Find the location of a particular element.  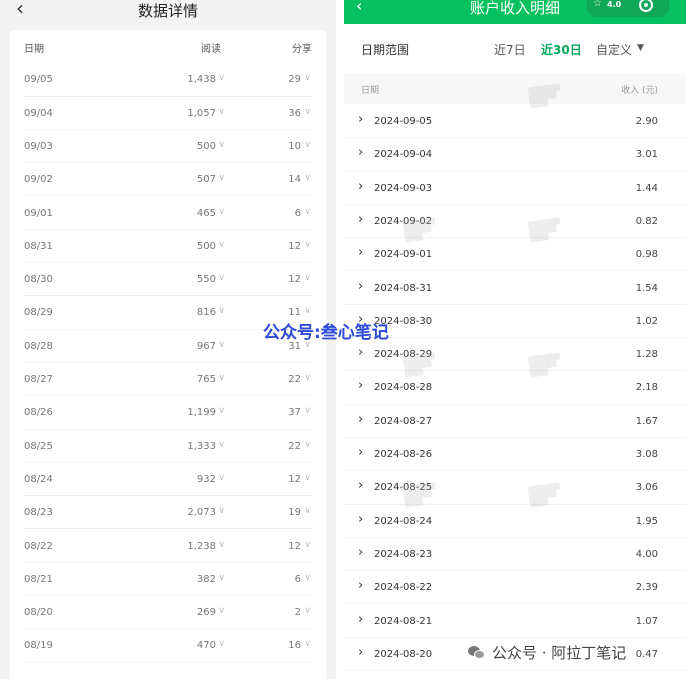

close-target-icon is located at coordinates (646, 6).